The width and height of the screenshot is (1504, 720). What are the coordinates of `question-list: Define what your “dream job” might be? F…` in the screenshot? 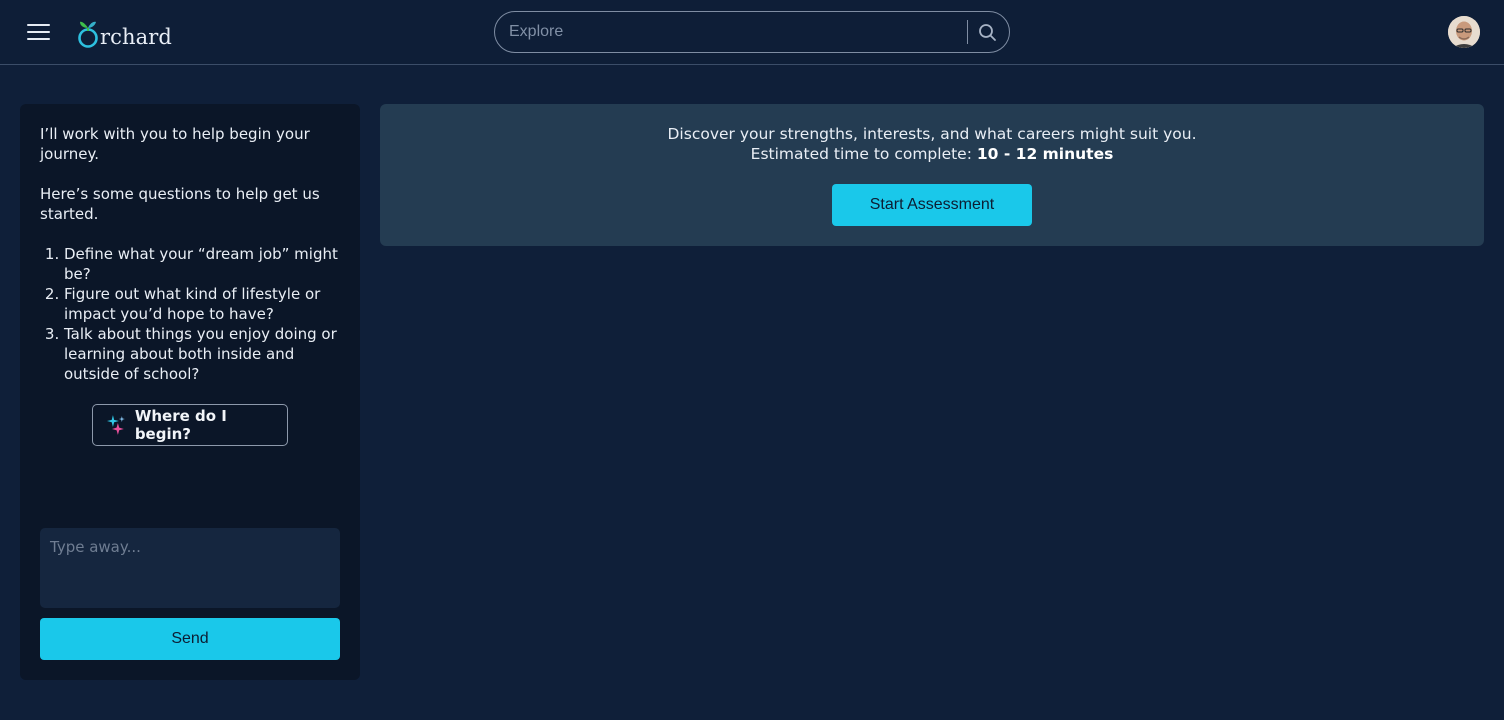 It's located at (191, 314).